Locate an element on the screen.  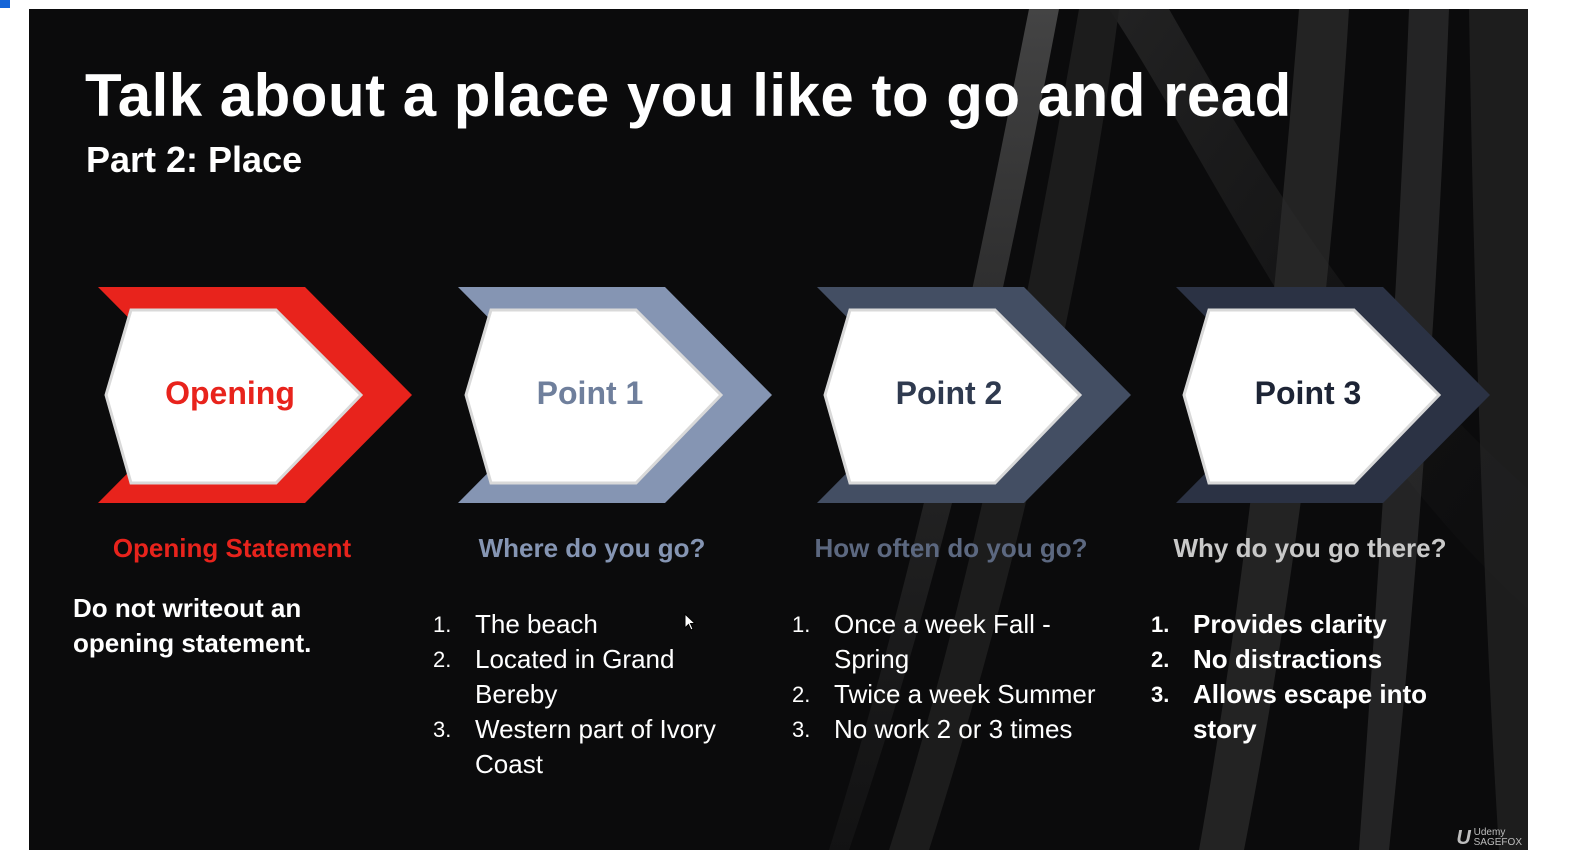
watermark-line-2: SAGEFOX is located at coordinates (1497, 842).